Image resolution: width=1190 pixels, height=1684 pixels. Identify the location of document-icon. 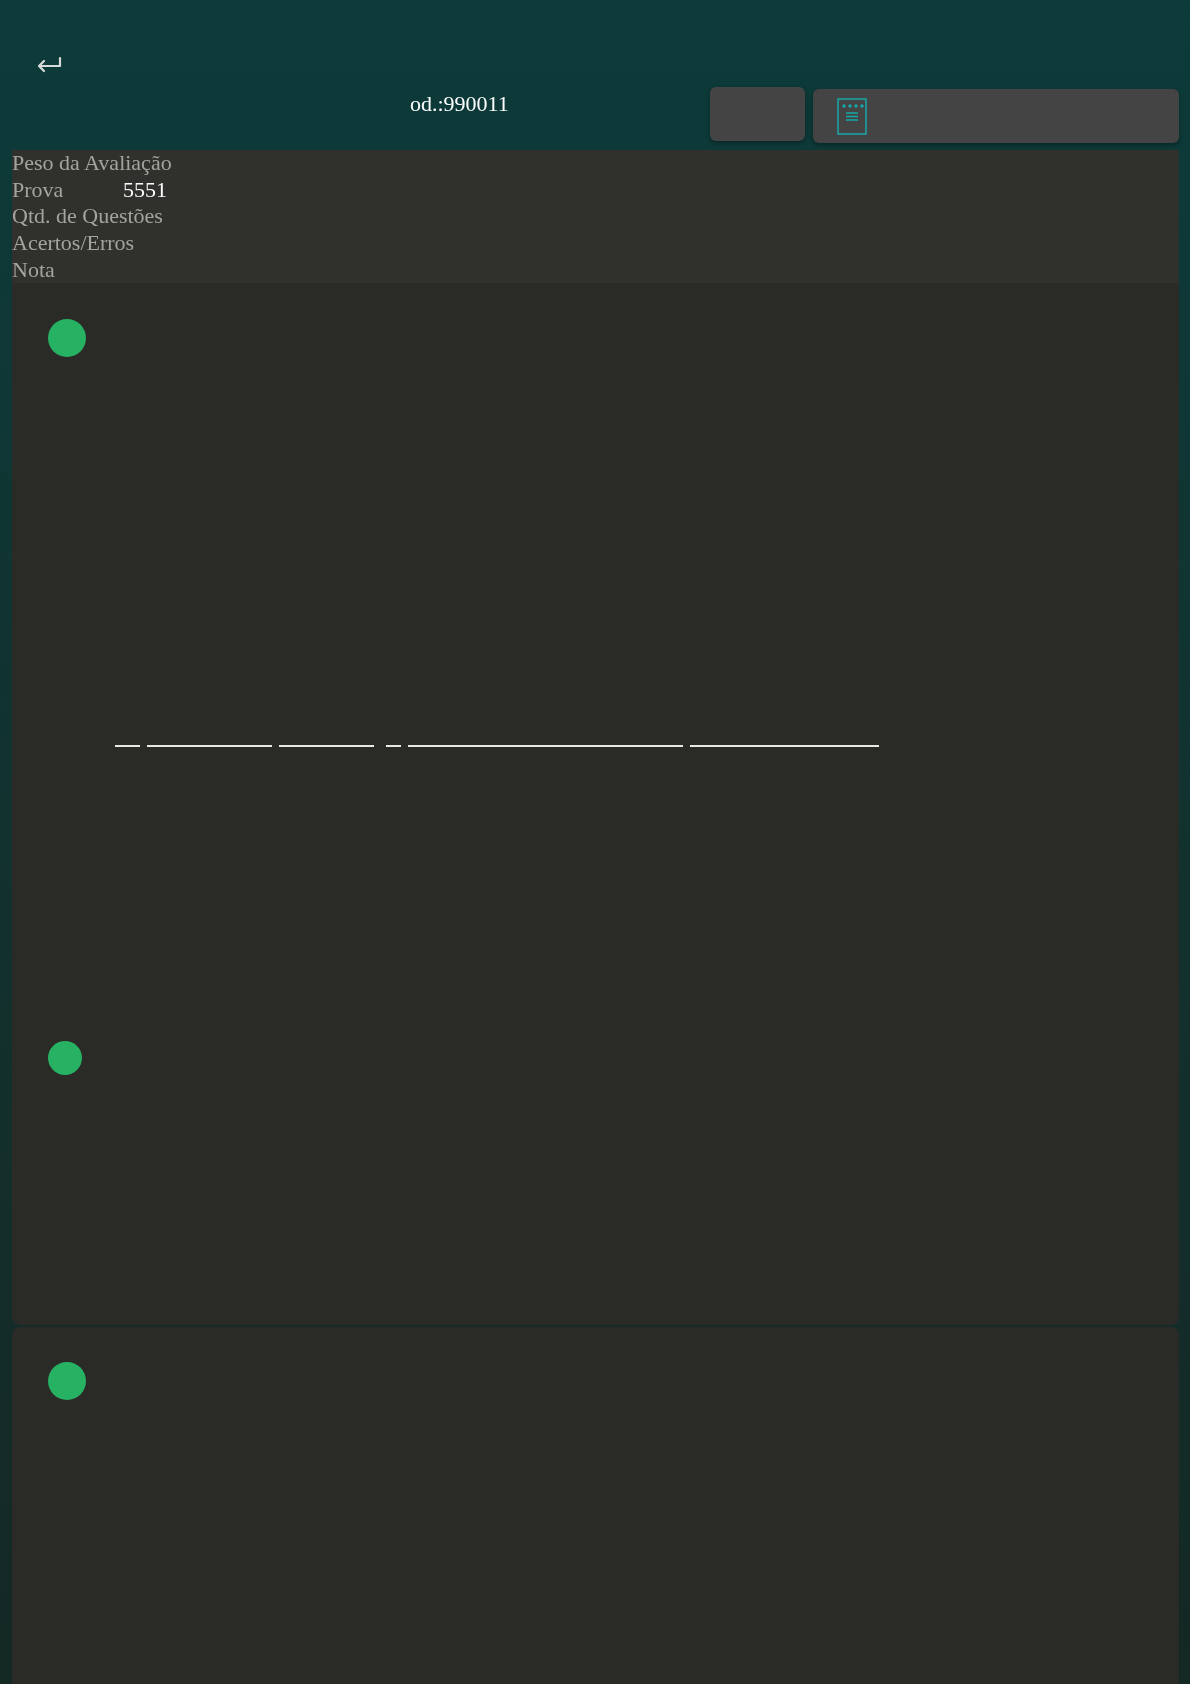
(852, 116).